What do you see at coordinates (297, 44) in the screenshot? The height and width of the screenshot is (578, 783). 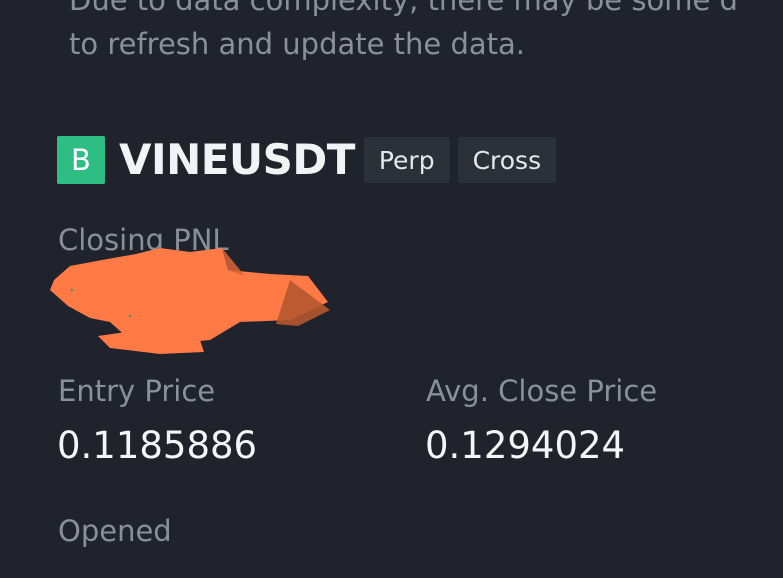 I see `notice-line-2: to refresh and update the data.` at bounding box center [297, 44].